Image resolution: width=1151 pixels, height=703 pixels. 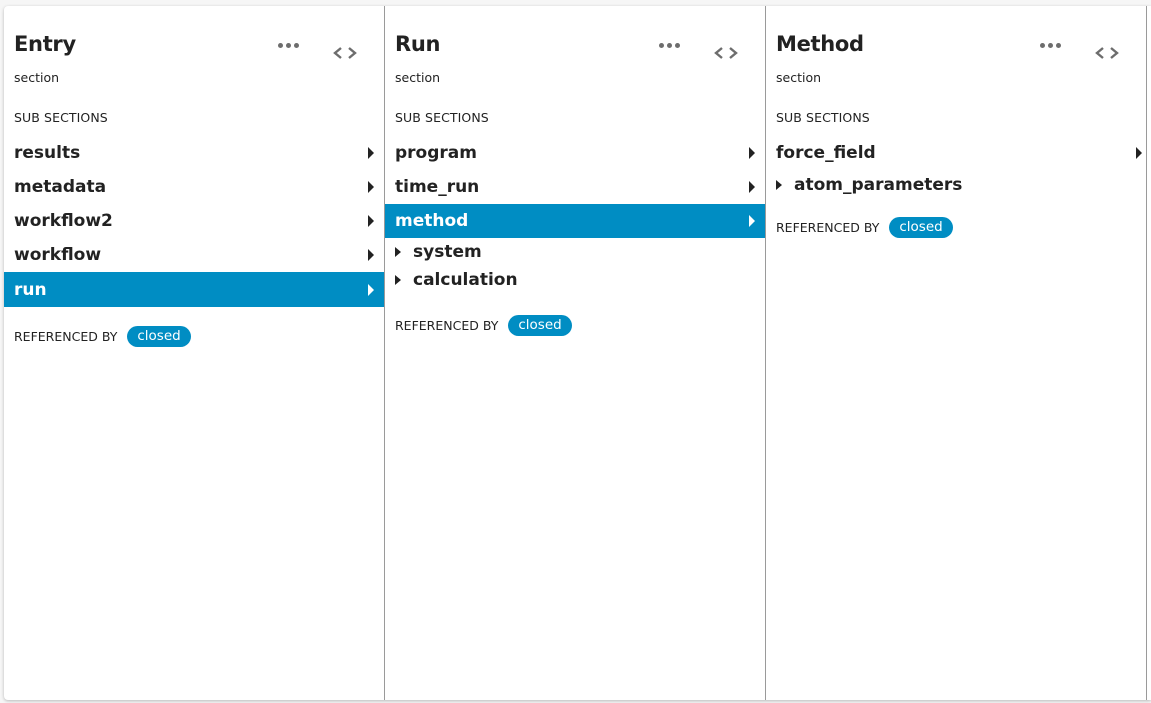 I want to click on item-label: results, so click(x=47, y=153).